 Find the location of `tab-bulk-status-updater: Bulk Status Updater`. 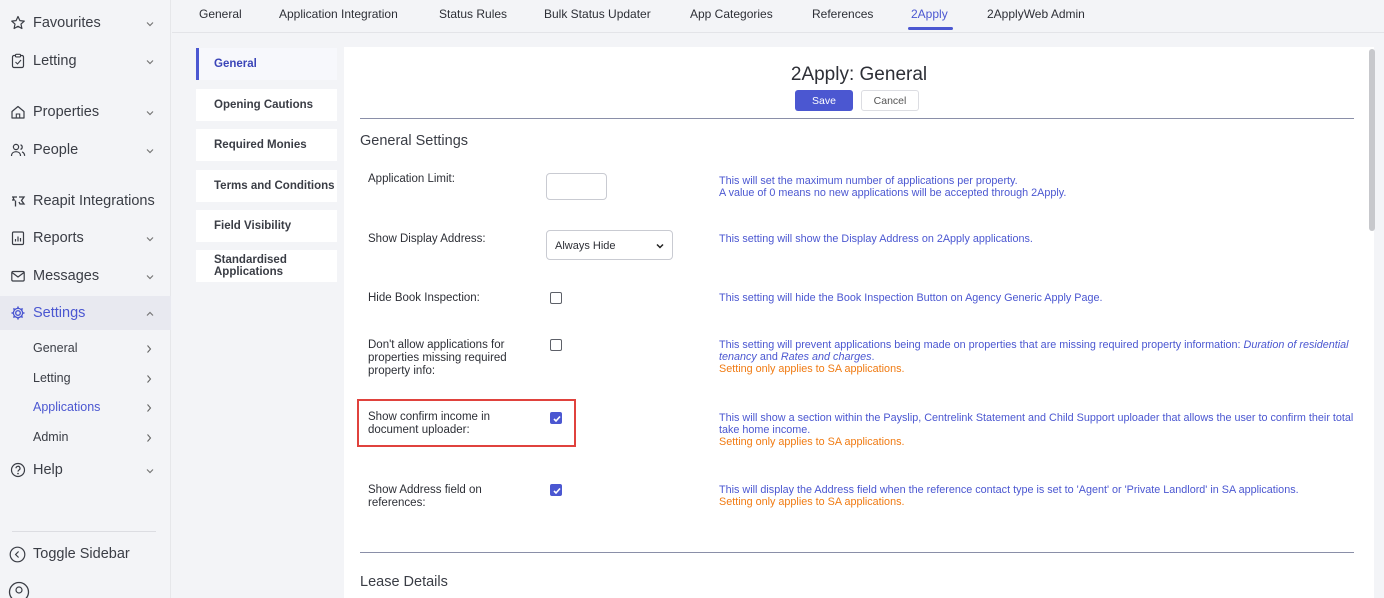

tab-bulk-status-updater: Bulk Status Updater is located at coordinates (597, 19).